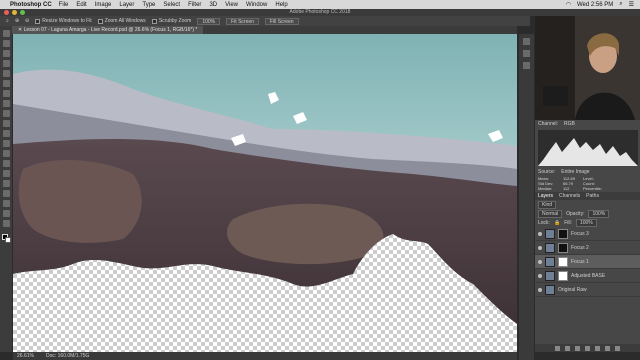 Image resolution: width=640 pixels, height=360 pixels. What do you see at coordinates (6, 12) in the screenshot?
I see `close-window-button` at bounding box center [6, 12].